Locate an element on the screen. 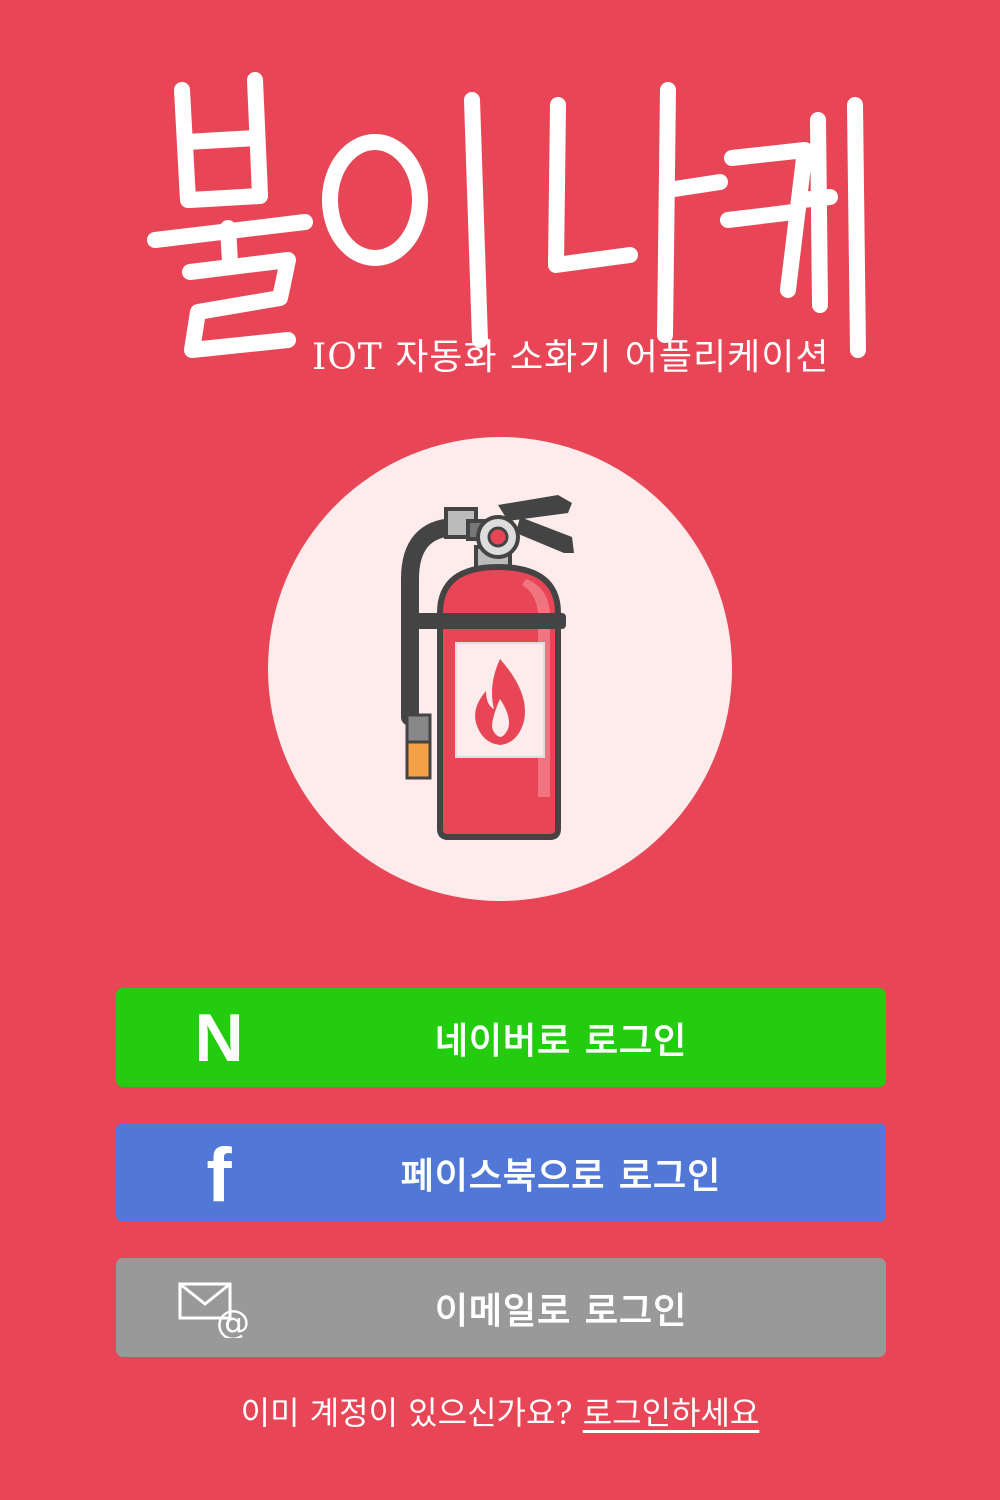 This screenshot has width=1000, height=1500. login-link: 로그인하세요 is located at coordinates (671, 1413).